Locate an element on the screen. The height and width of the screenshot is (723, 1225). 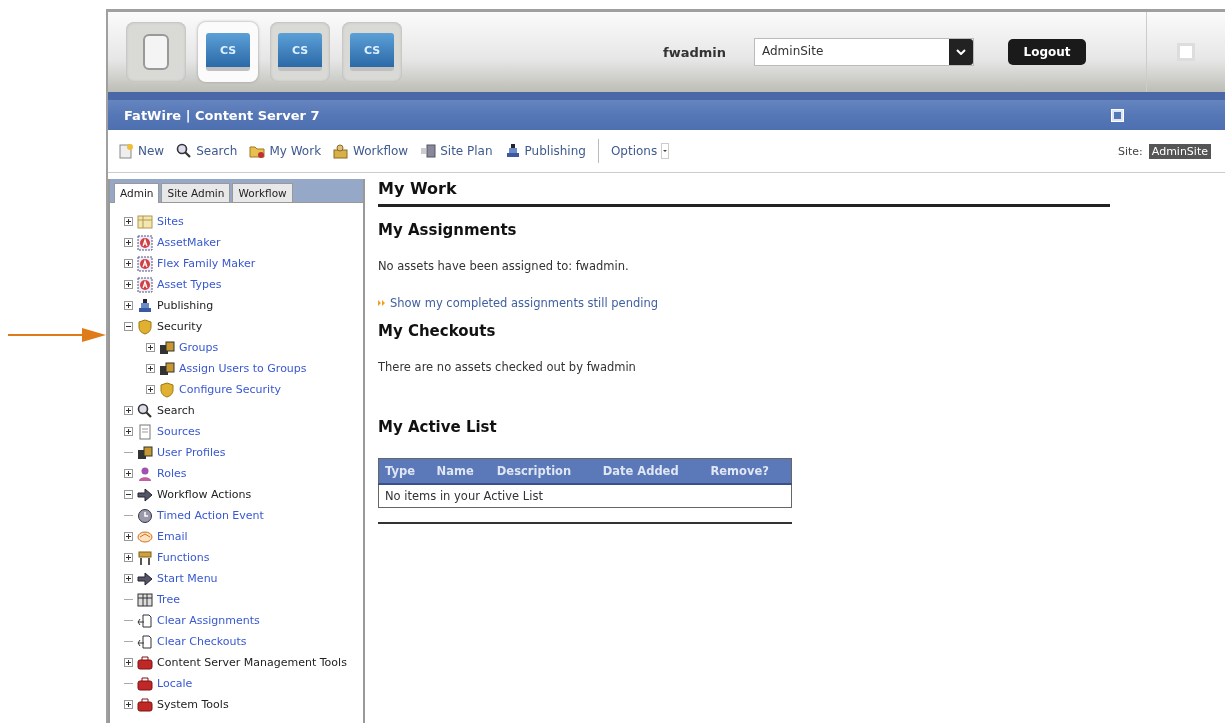
pending-assignments-link: Show my completed assignments still pending is located at coordinates (518, 303).